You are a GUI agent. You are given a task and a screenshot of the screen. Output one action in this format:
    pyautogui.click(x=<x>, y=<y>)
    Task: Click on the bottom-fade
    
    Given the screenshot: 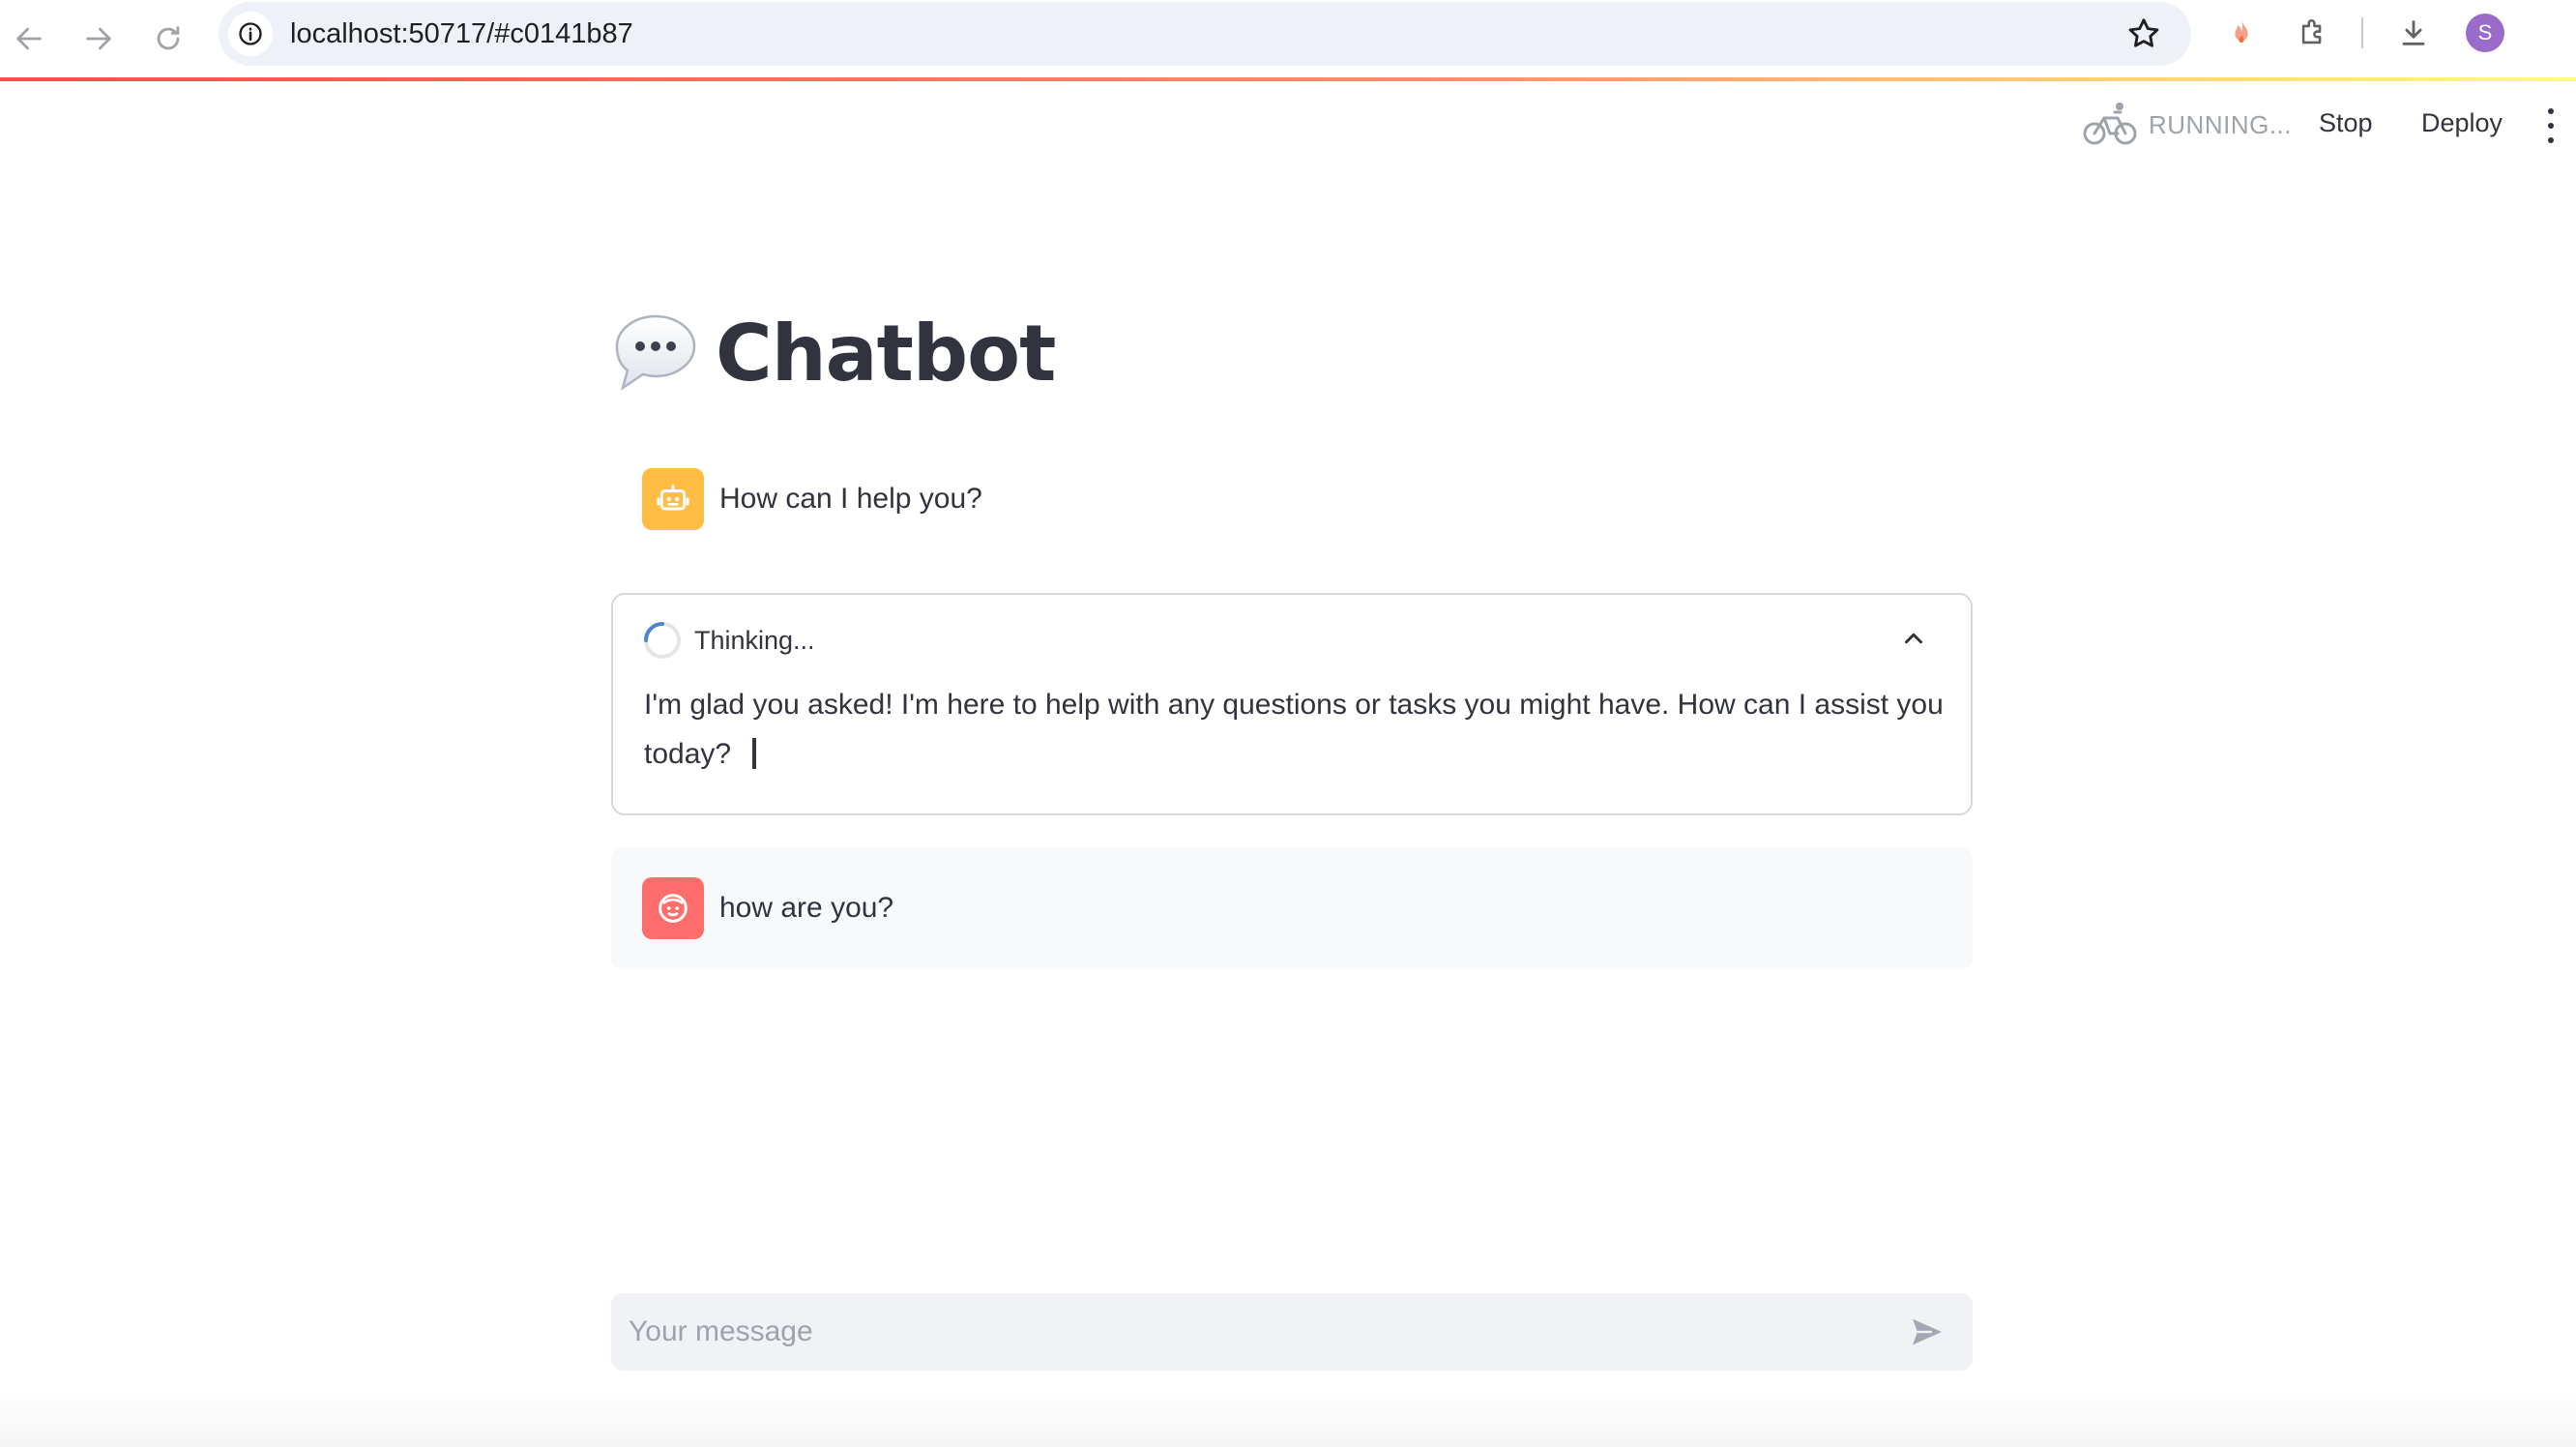 What is the action you would take?
    pyautogui.click(x=1288, y=1420)
    